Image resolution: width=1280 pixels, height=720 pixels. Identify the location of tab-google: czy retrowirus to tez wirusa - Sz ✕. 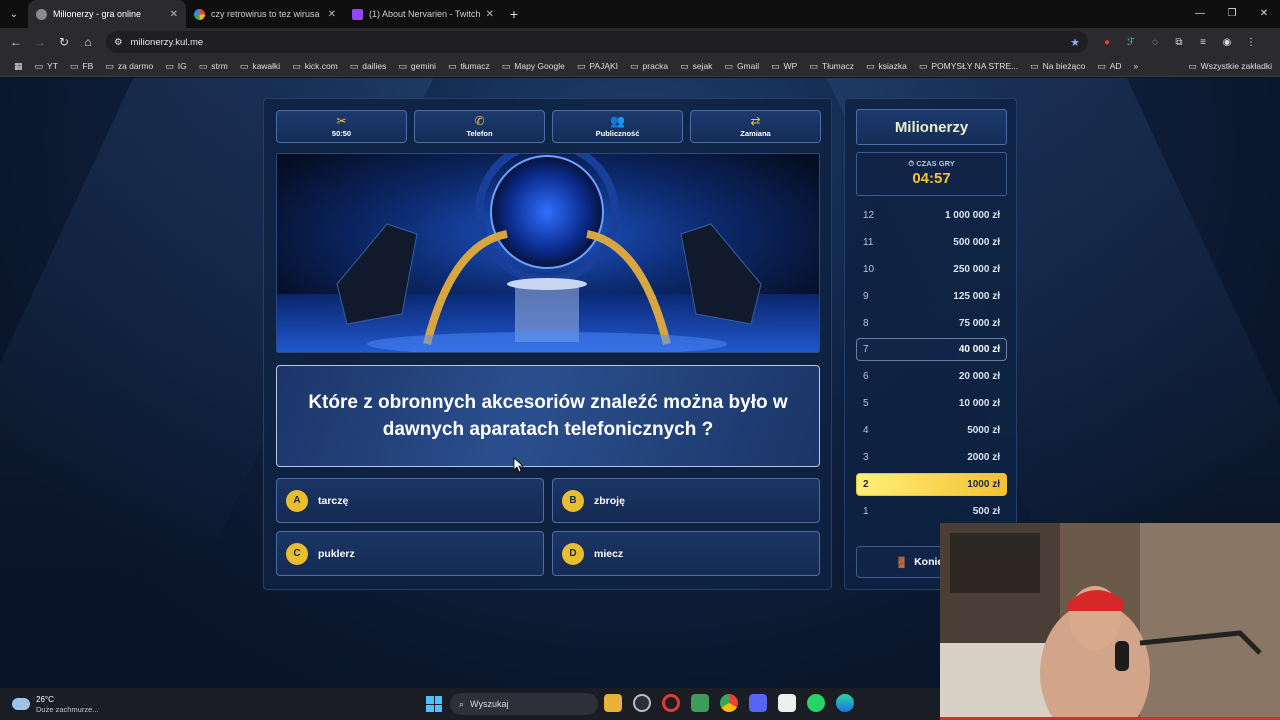
(265, 14).